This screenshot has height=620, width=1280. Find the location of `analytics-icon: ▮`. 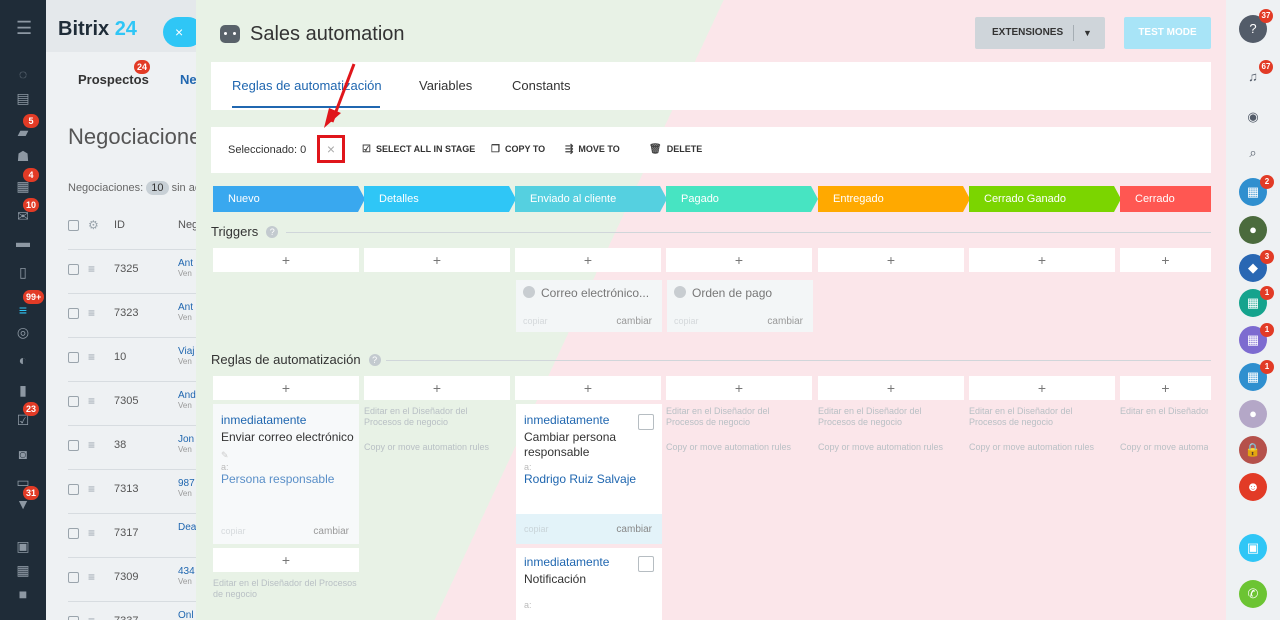

analytics-icon: ▮ is located at coordinates (23, 390).